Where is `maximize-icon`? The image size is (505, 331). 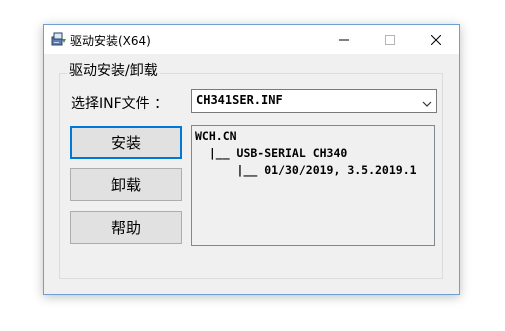 maximize-icon is located at coordinates (390, 39).